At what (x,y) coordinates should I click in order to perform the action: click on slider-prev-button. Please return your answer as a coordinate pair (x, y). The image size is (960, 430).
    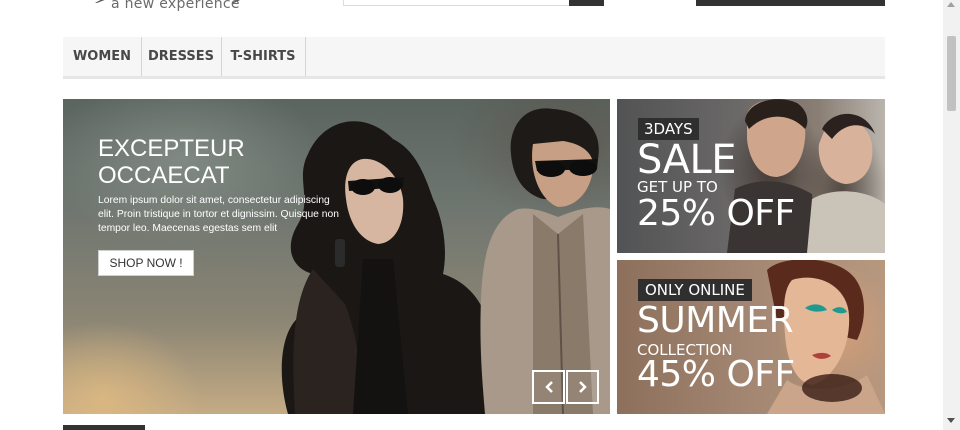
    Looking at the image, I should click on (548, 387).